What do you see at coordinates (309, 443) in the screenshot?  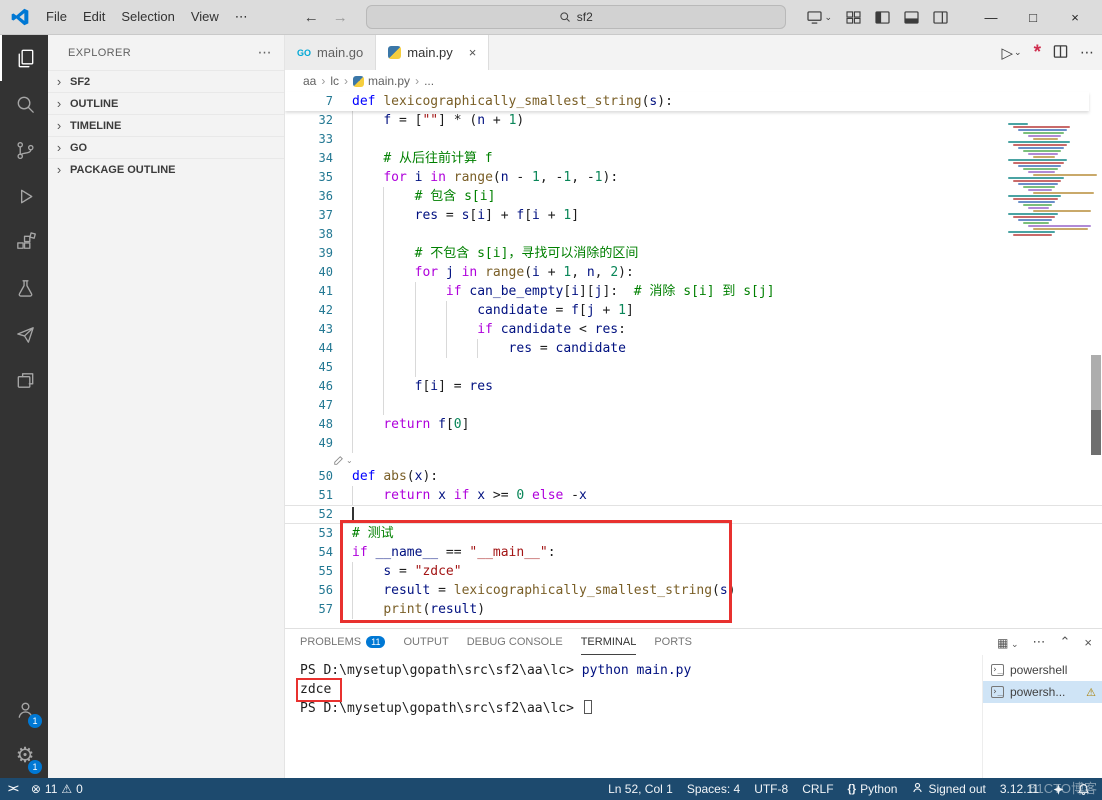 I see `line-number: 49` at bounding box center [309, 443].